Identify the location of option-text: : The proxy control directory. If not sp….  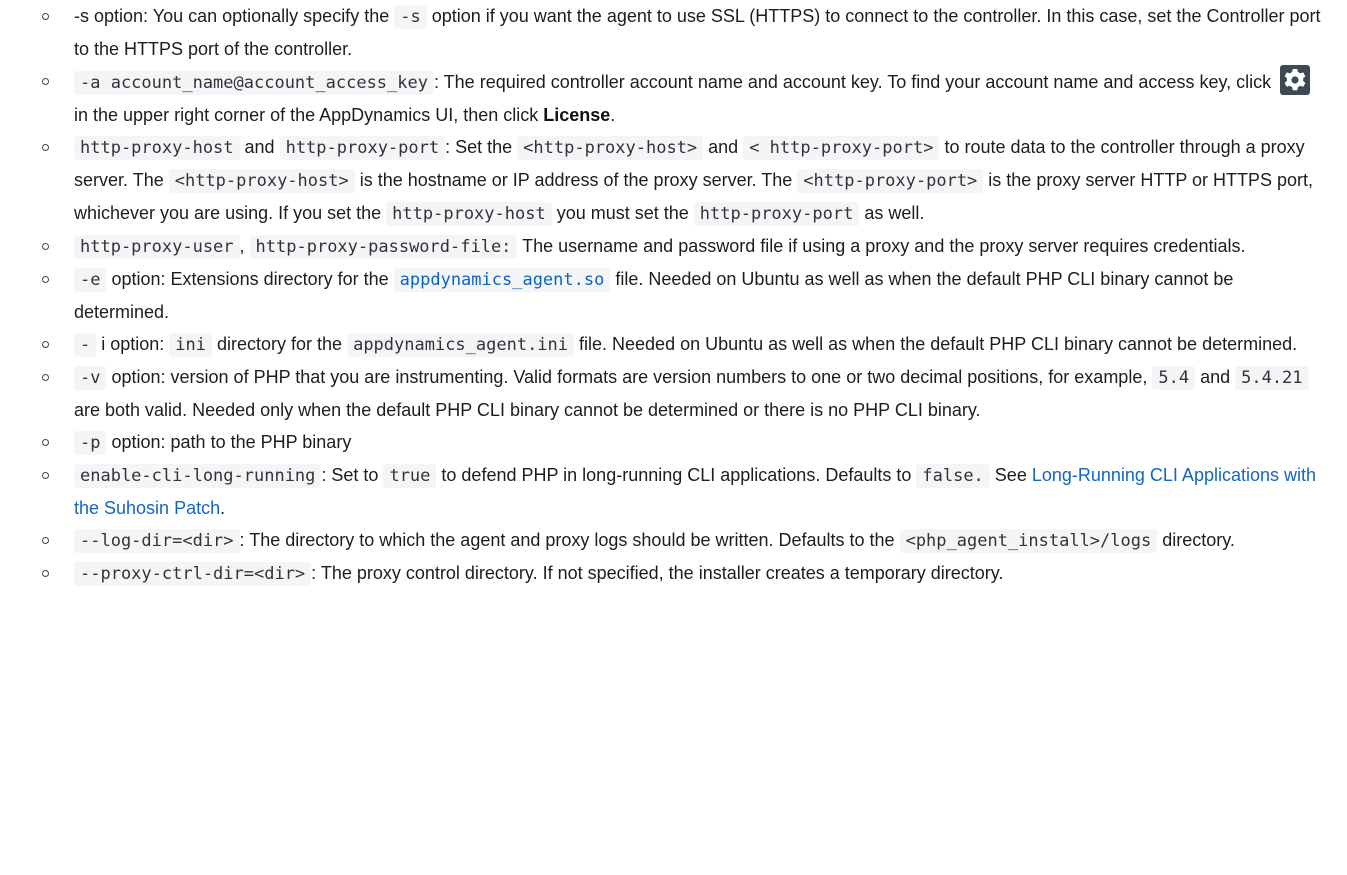
(657, 573).